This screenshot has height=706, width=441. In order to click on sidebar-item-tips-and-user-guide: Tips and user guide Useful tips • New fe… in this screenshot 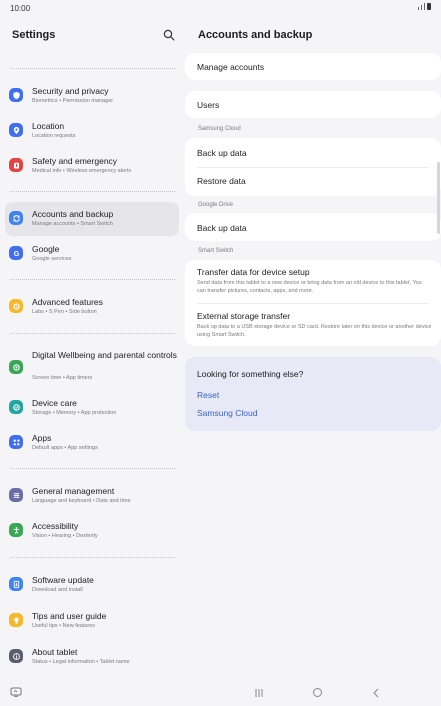, I will do `click(92, 621)`.